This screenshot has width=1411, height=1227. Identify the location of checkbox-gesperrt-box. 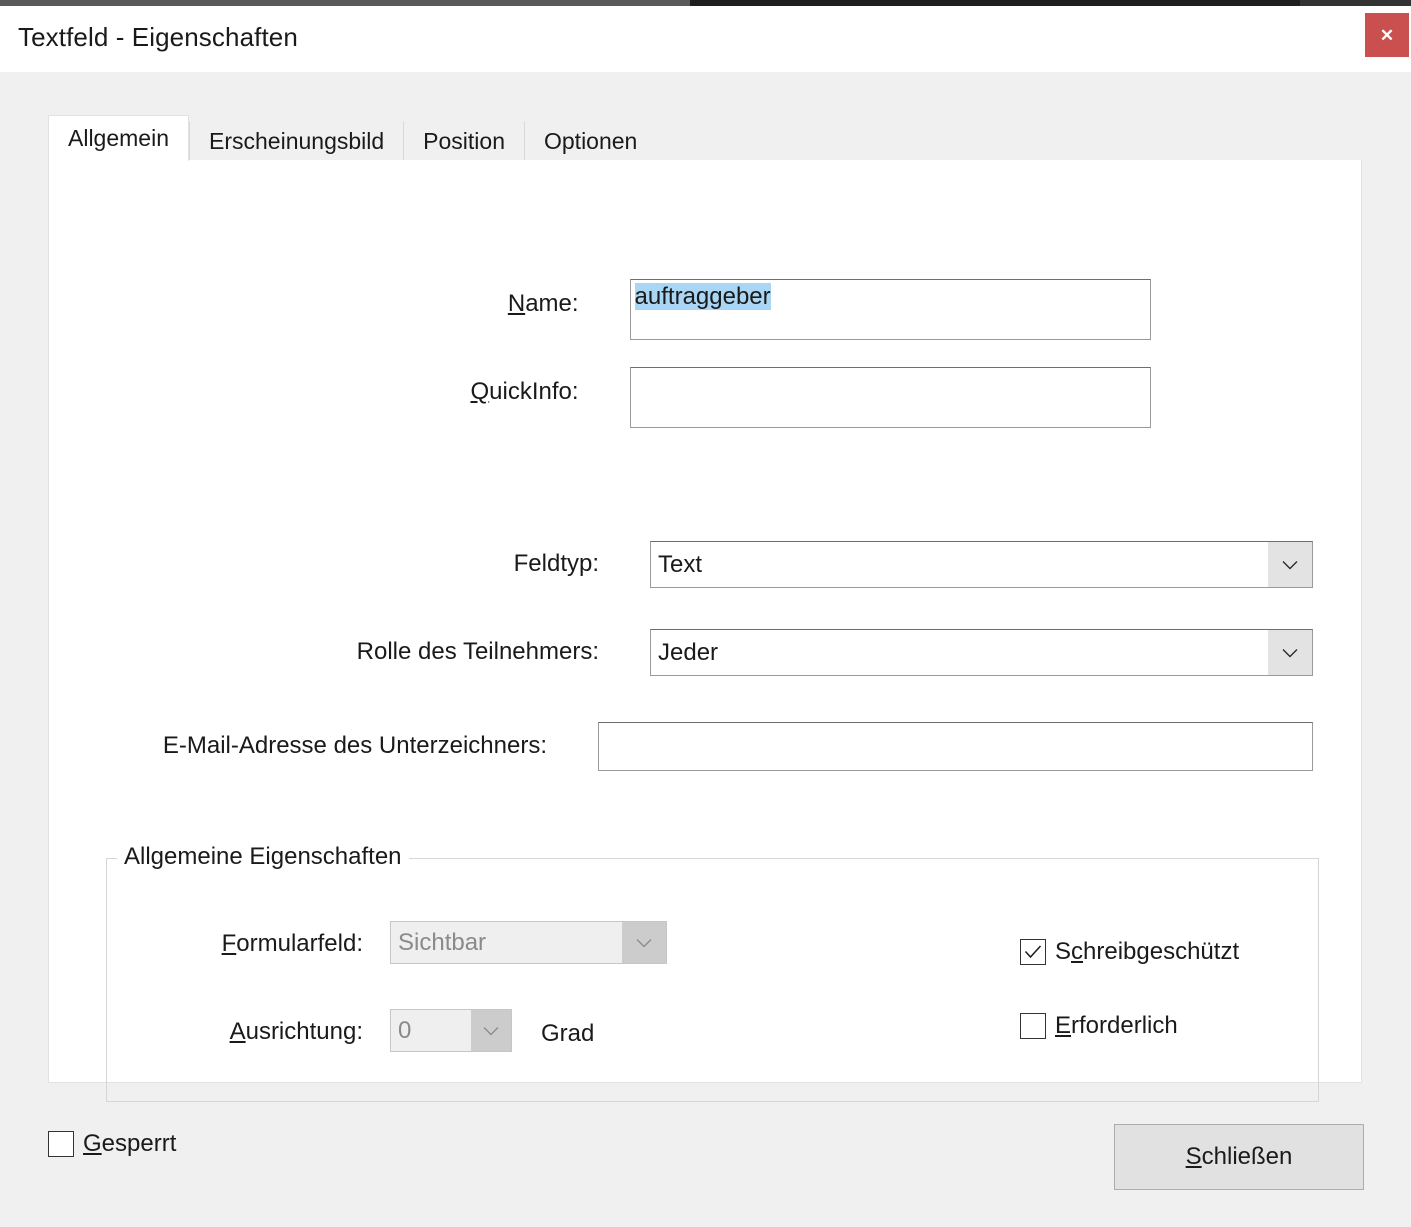
(61, 1144).